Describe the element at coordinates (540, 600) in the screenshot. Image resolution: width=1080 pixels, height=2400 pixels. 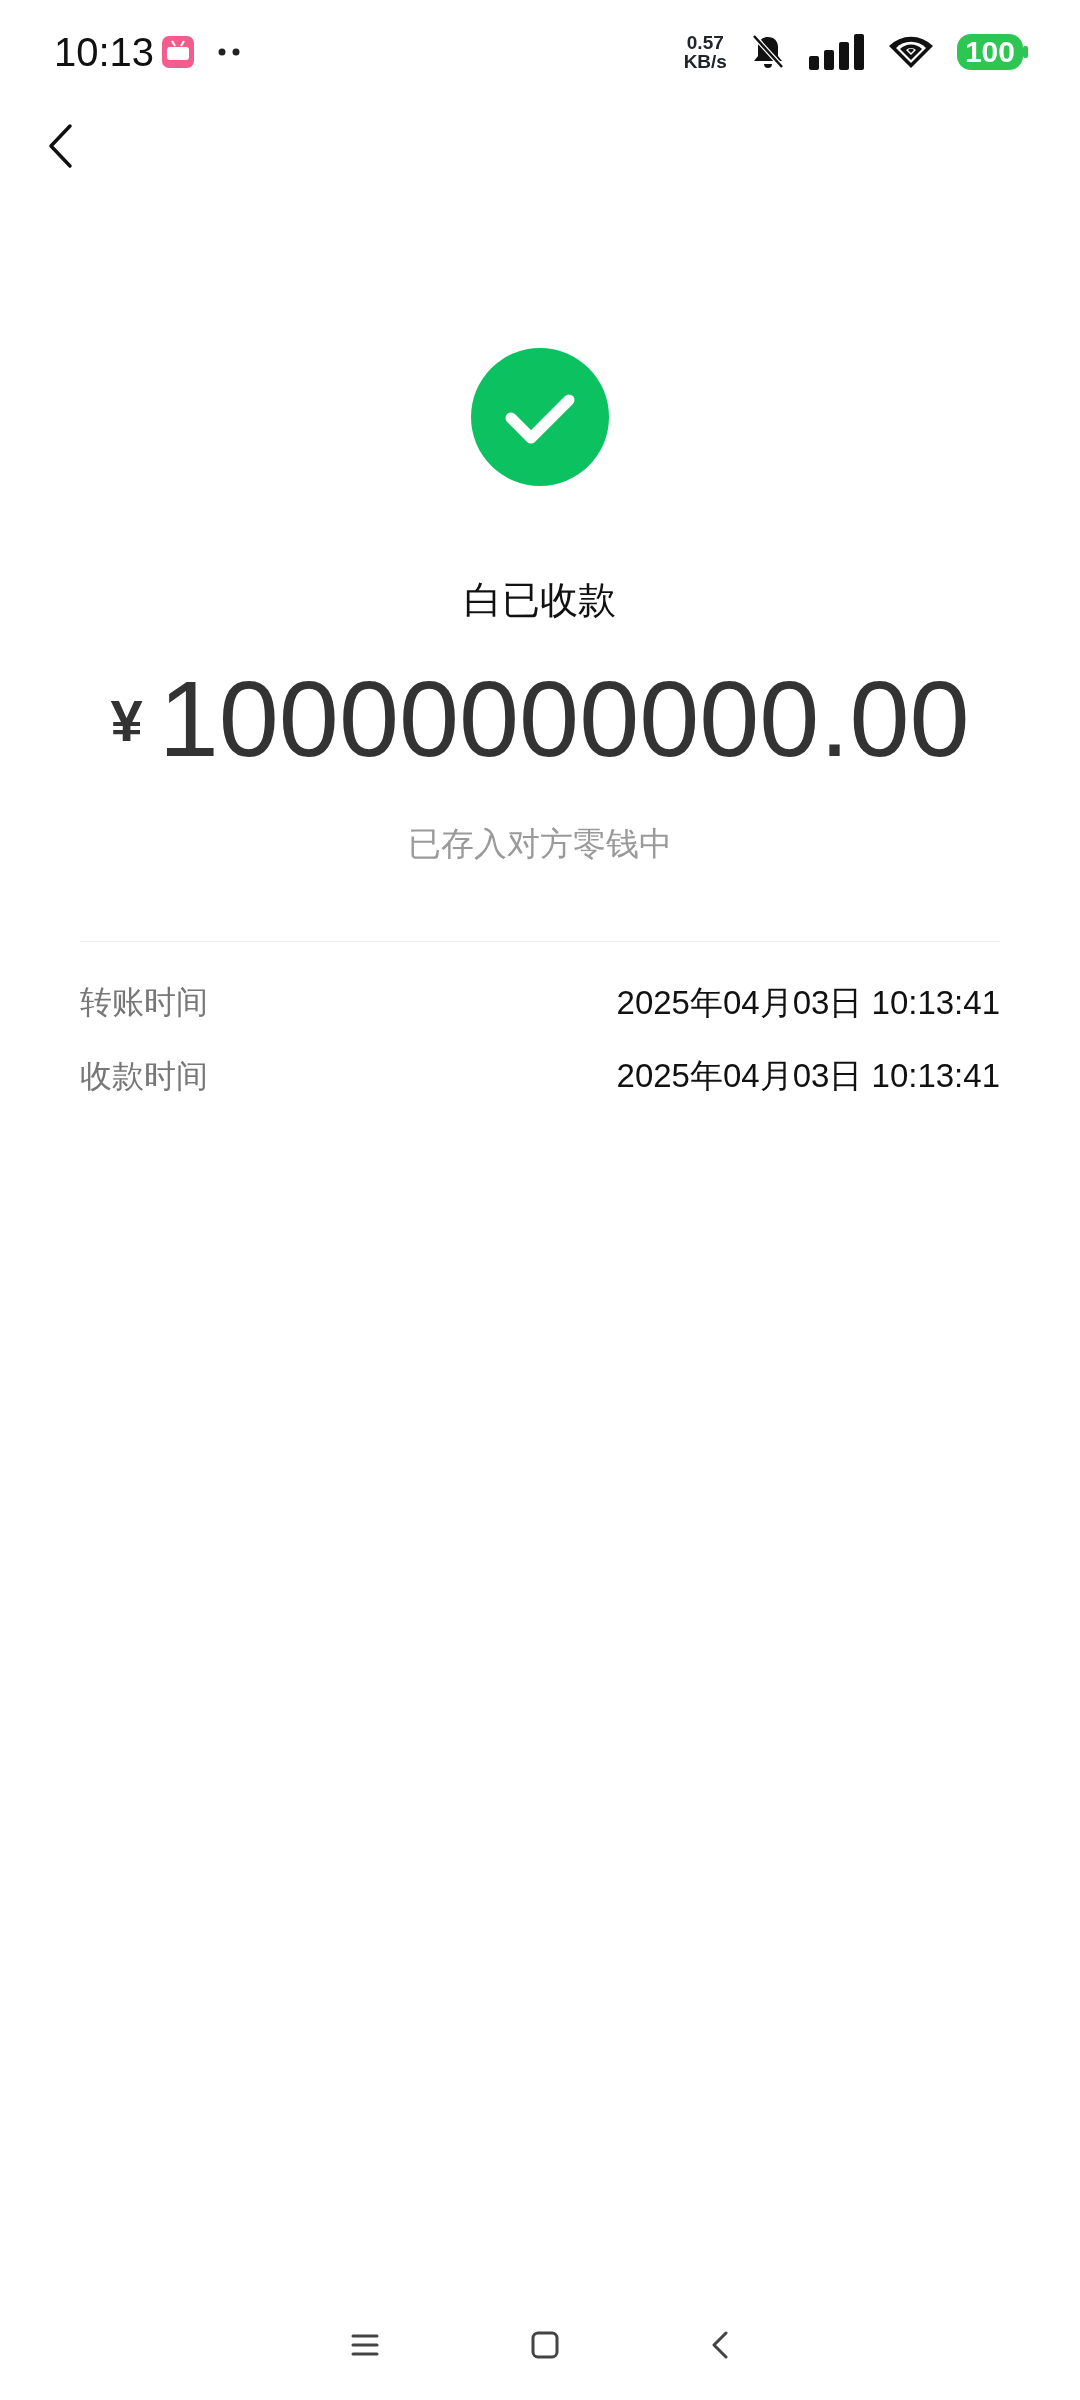
I see `payment-status: 白已收款` at that location.